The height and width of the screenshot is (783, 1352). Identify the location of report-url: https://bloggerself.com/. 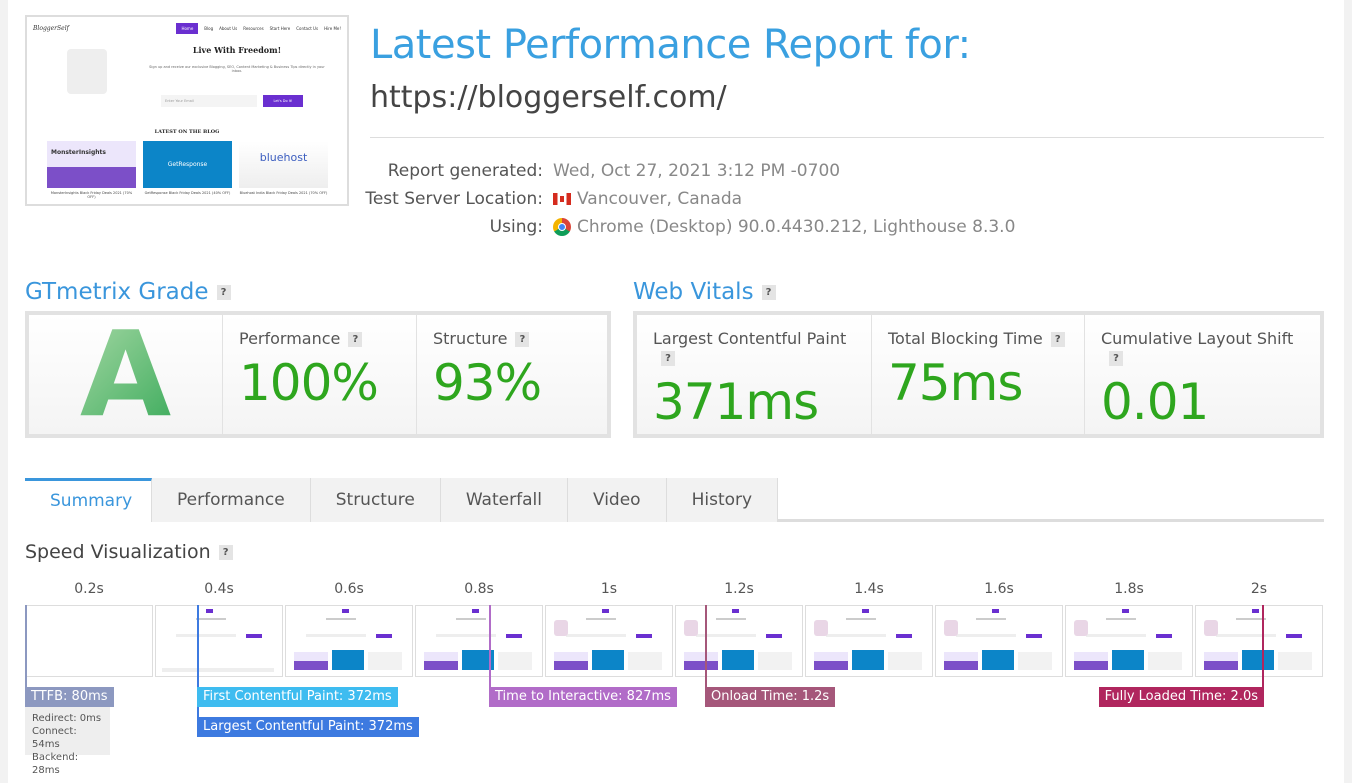
(548, 97).